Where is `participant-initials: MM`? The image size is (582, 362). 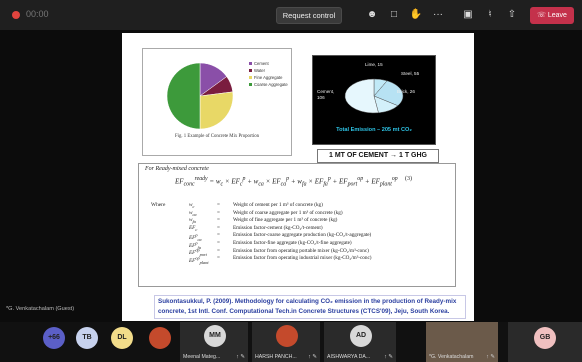 participant-initials: MM is located at coordinates (215, 335).